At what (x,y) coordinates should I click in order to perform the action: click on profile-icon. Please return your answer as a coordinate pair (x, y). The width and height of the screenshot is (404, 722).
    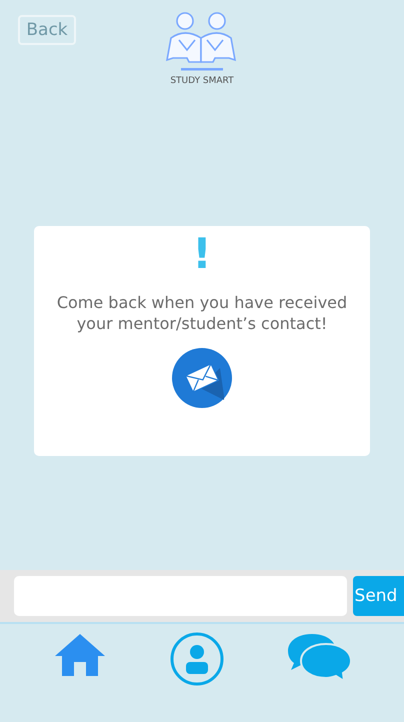
    Looking at the image, I should click on (197, 659).